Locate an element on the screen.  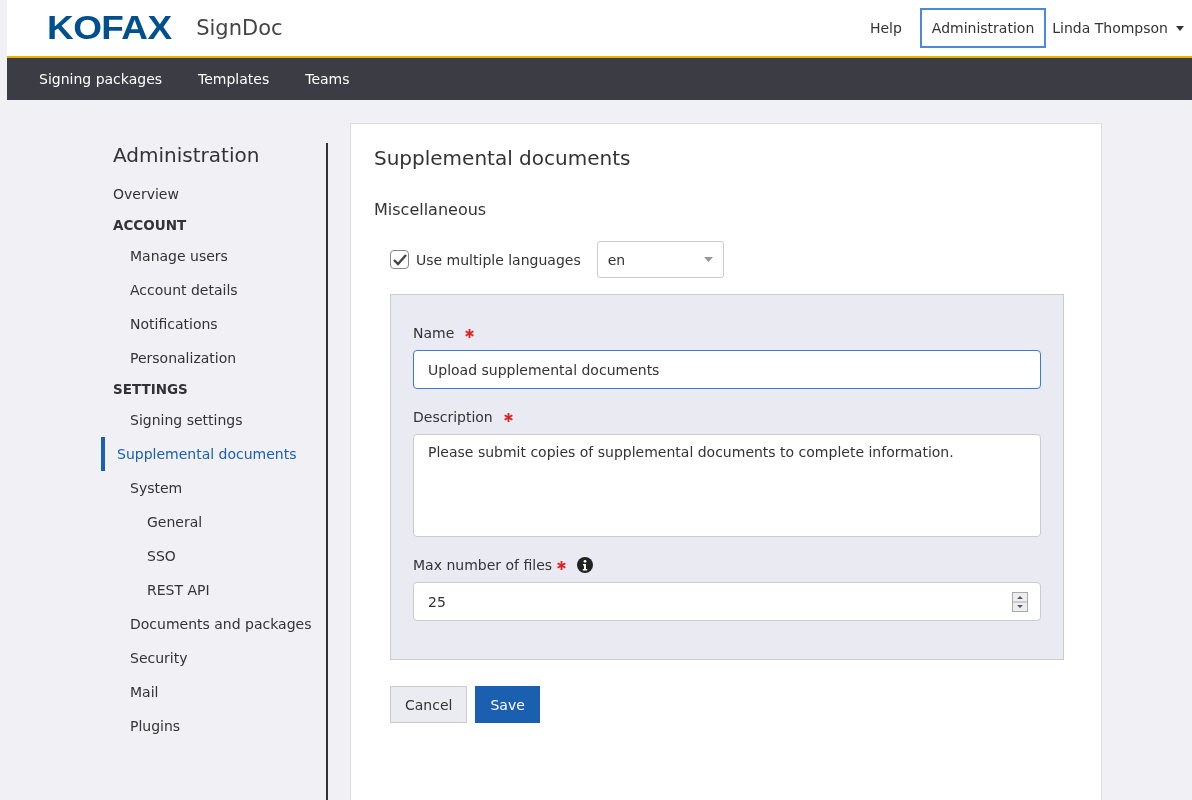
sidebar-title: Administration is located at coordinates (187, 155).